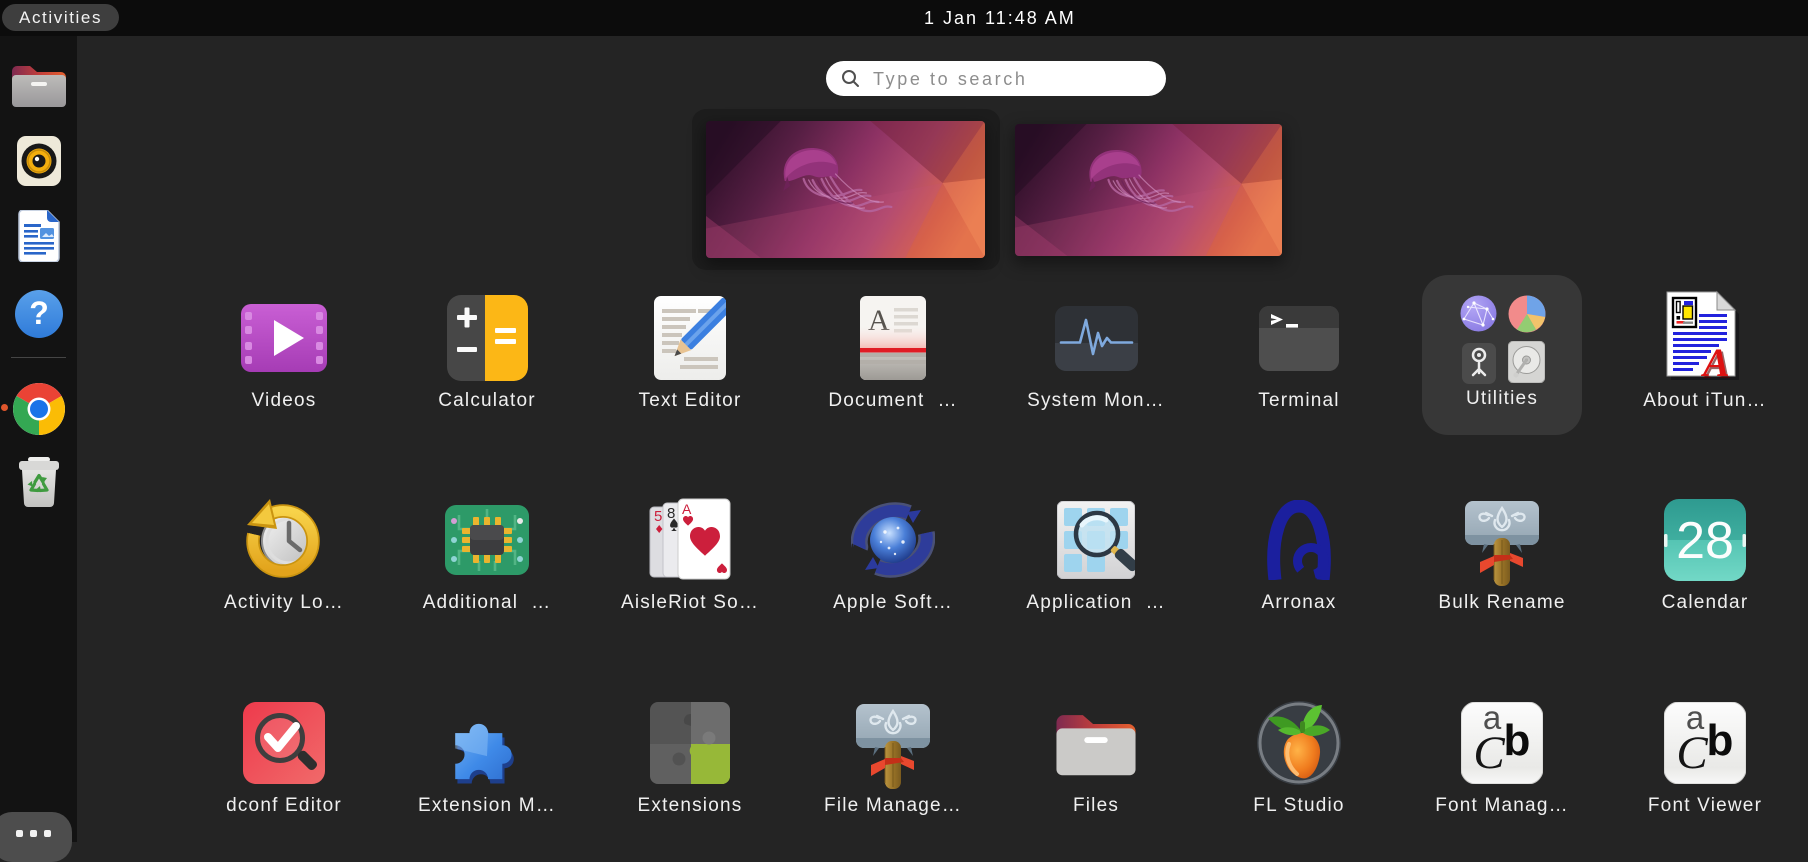  Describe the element at coordinates (1705, 541) in the screenshot. I see `svg-text: 28` at that location.